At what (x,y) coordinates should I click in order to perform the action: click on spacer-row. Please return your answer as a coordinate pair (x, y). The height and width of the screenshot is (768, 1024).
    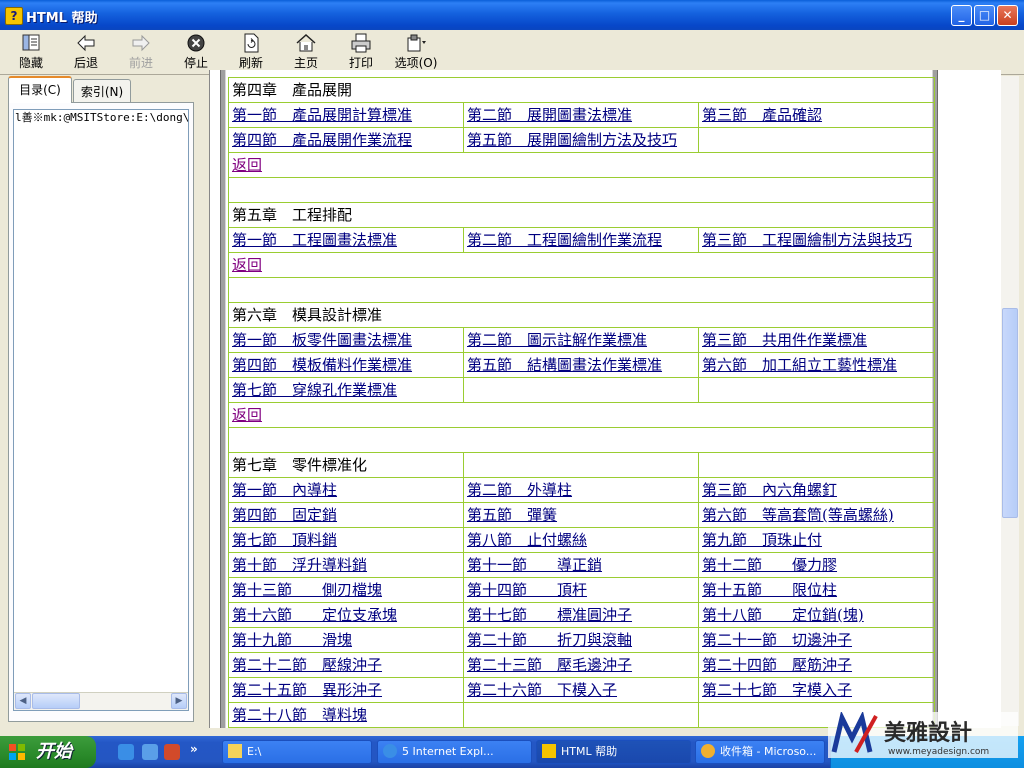
    Looking at the image, I should click on (581, 190).